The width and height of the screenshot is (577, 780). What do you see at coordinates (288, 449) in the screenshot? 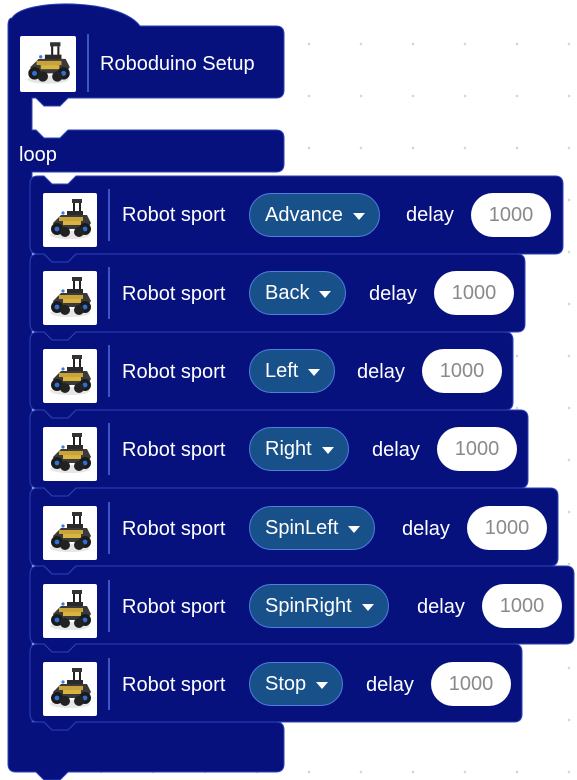
I see `direction-value: Right` at bounding box center [288, 449].